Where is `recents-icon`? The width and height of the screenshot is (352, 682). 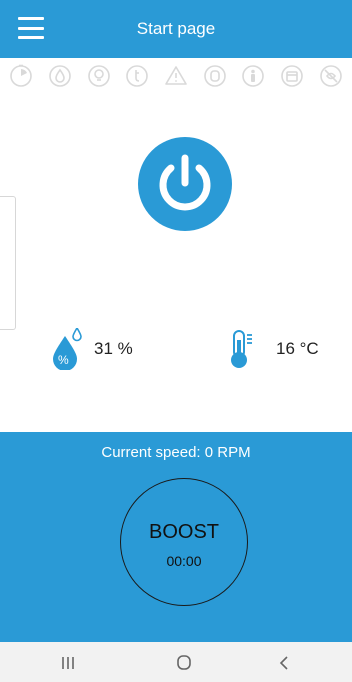
recents-icon is located at coordinates (68, 663).